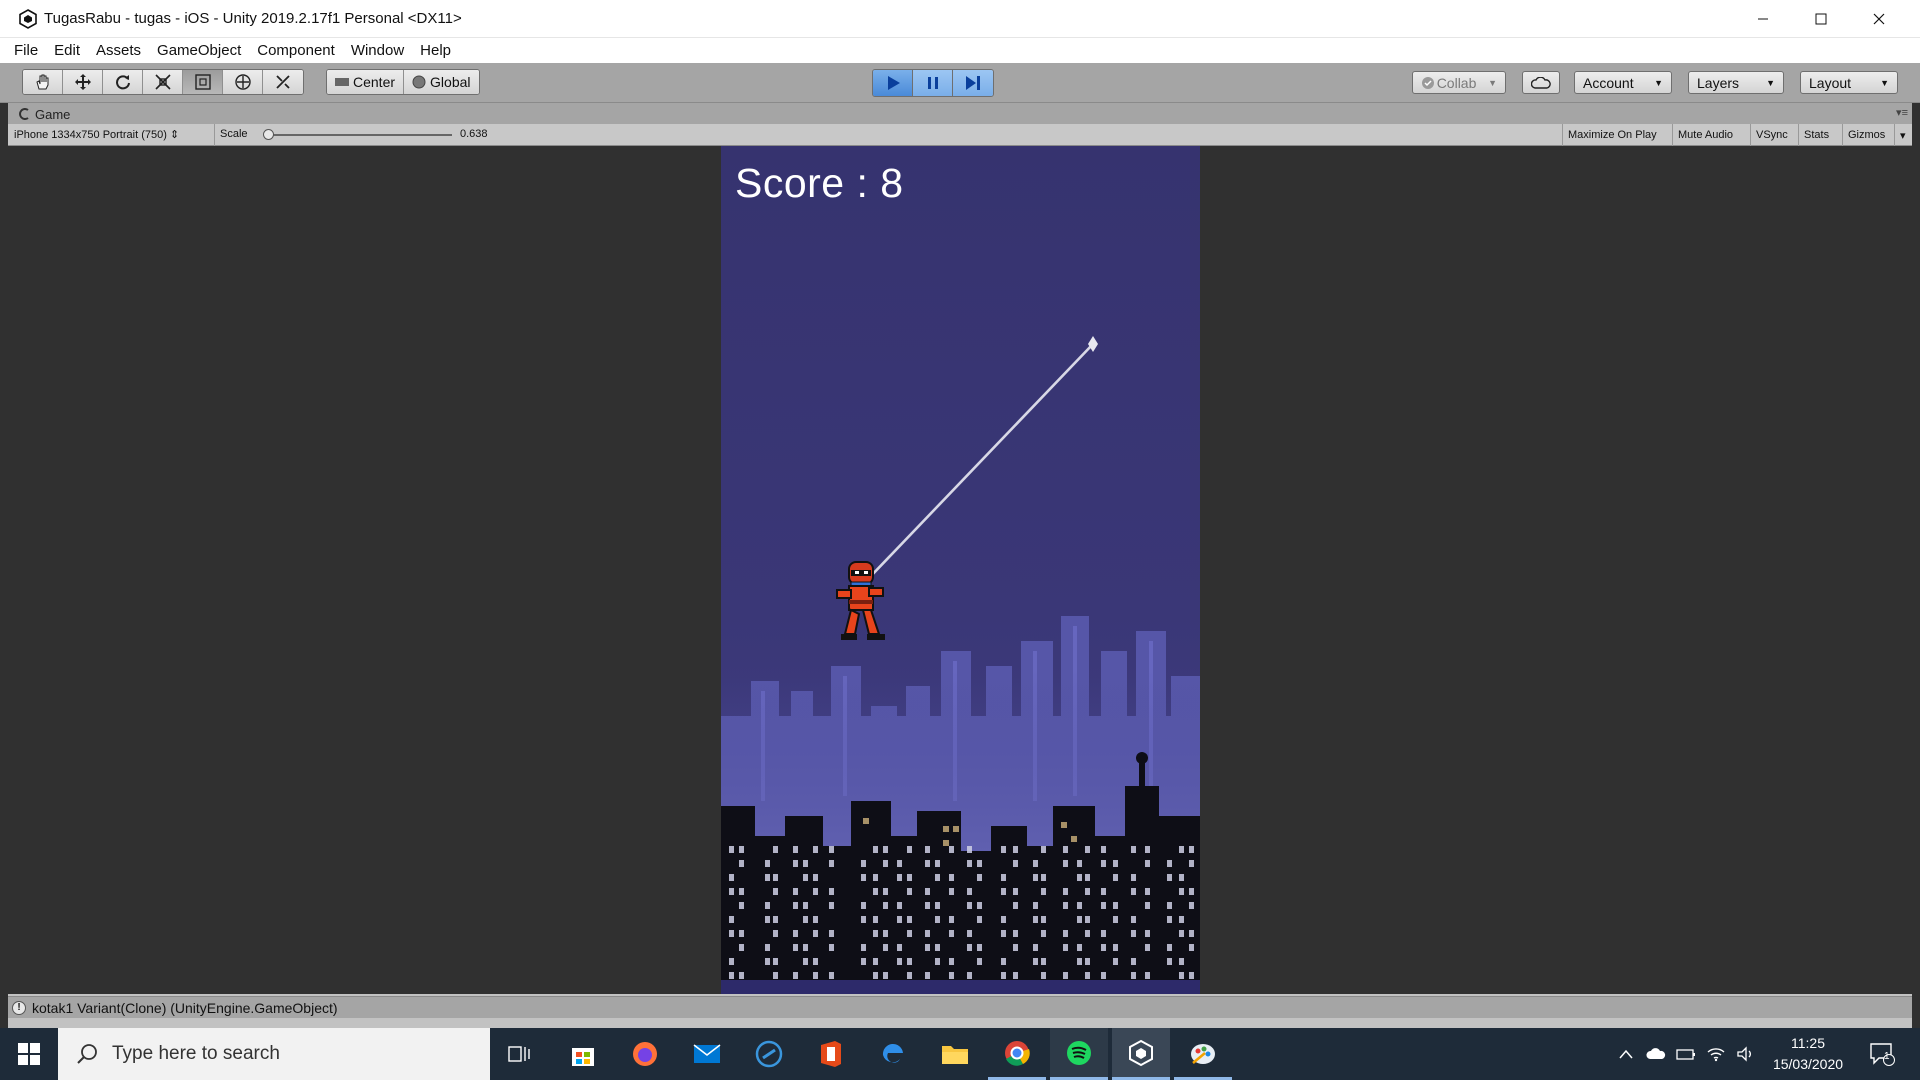 The image size is (1920, 1080). I want to click on firefox-icon, so click(645, 1054).